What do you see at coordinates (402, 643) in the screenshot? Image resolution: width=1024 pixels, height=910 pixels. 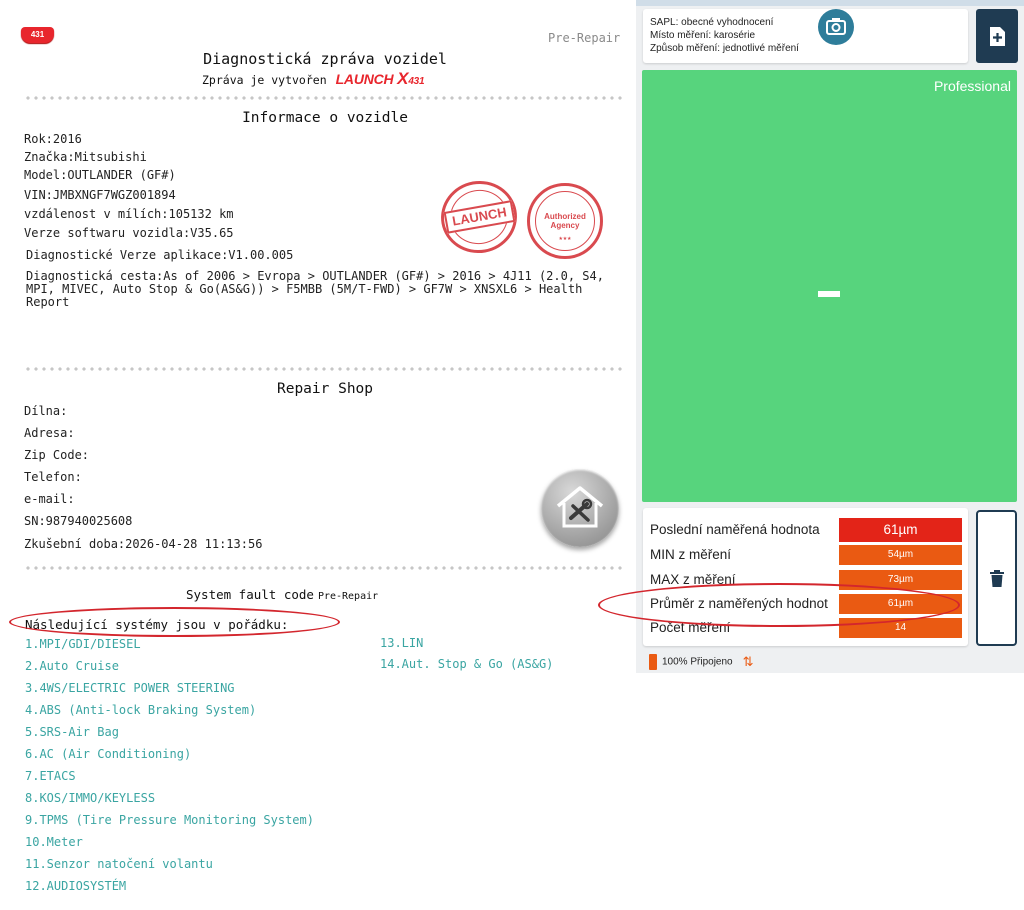 I see `system-ok-item: 13.LIN` at bounding box center [402, 643].